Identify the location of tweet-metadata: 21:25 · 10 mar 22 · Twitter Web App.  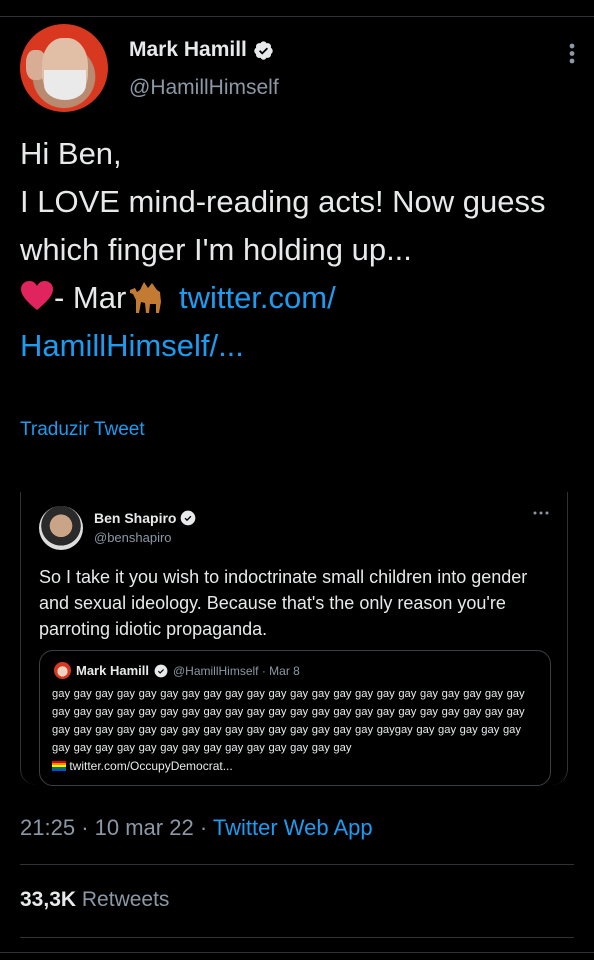
(196, 828).